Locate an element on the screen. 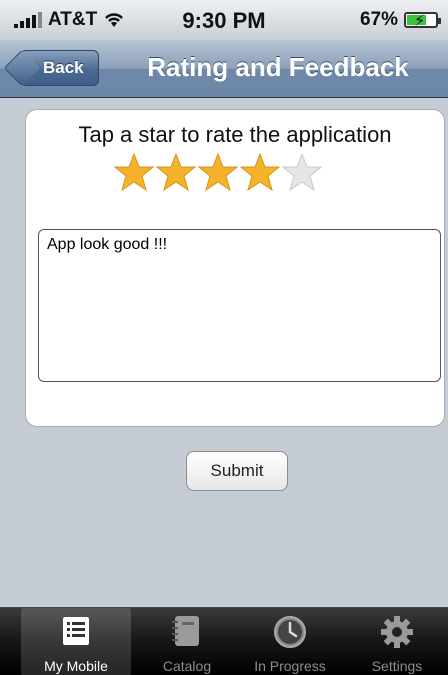  tab-my-mobile: My Mobile is located at coordinates (76, 641).